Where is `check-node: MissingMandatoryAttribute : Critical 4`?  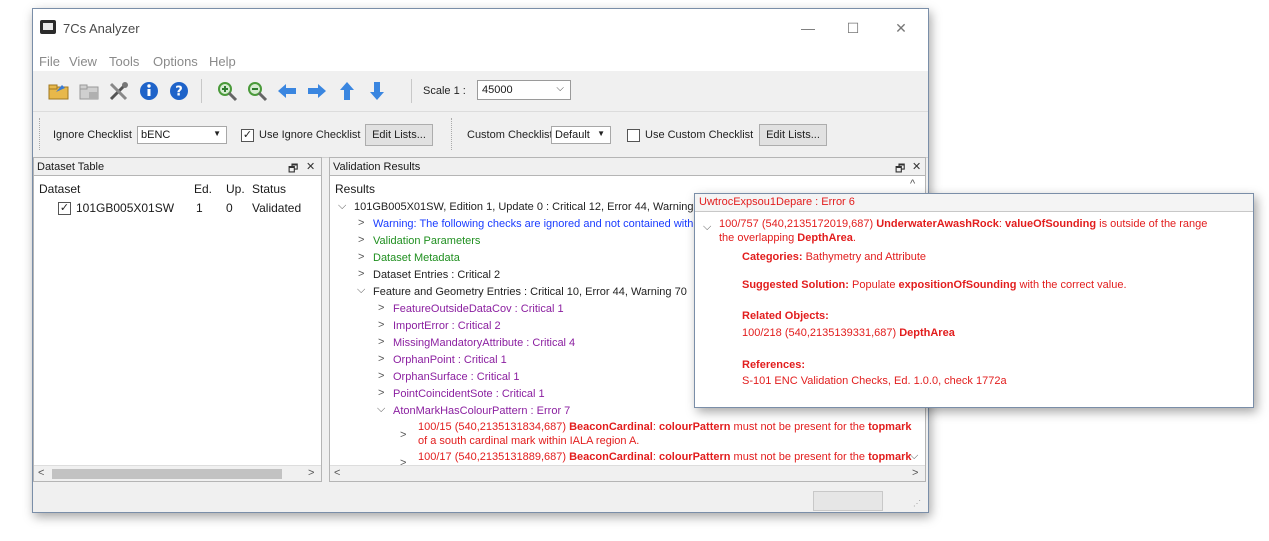
check-node: MissingMandatoryAttribute : Critical 4 is located at coordinates (484, 343).